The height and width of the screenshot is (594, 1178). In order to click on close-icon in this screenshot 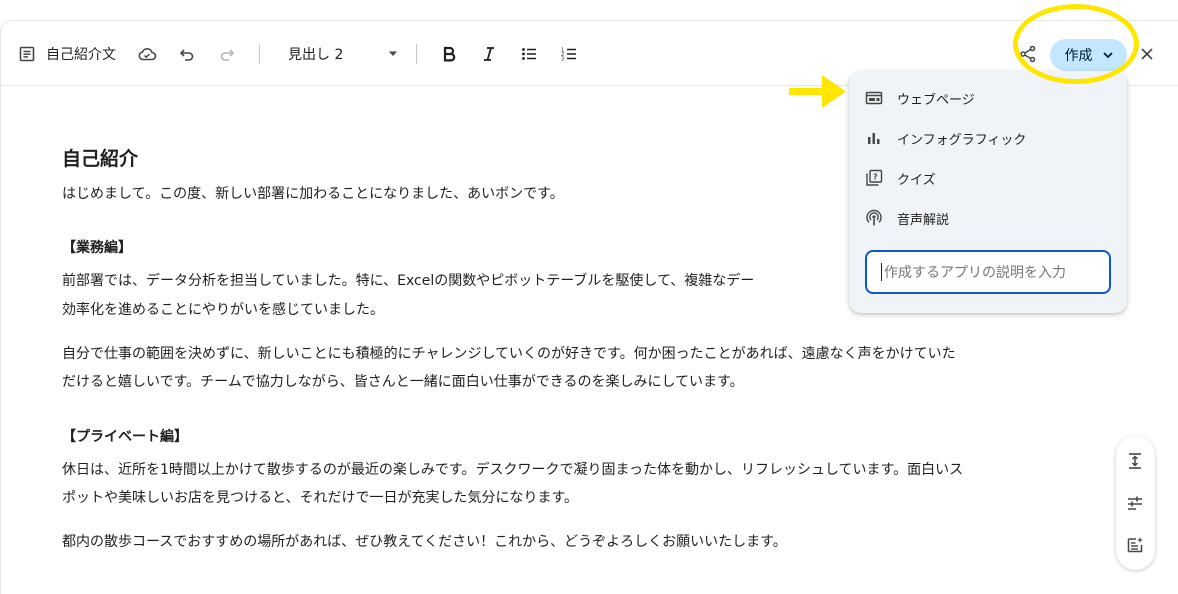, I will do `click(1147, 54)`.